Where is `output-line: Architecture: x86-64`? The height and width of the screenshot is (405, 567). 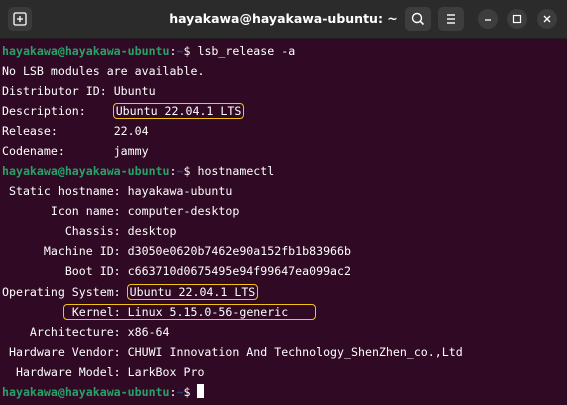 output-line: Architecture: x86-64 is located at coordinates (86, 332).